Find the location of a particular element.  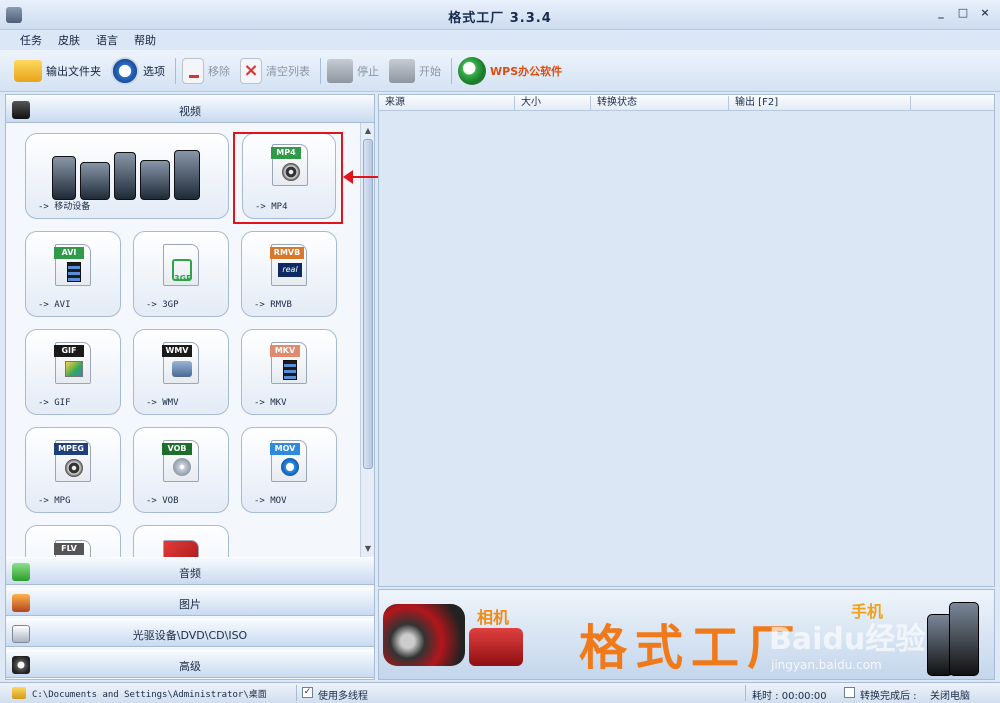

vob-icon: VOB is located at coordinates (180, 461).